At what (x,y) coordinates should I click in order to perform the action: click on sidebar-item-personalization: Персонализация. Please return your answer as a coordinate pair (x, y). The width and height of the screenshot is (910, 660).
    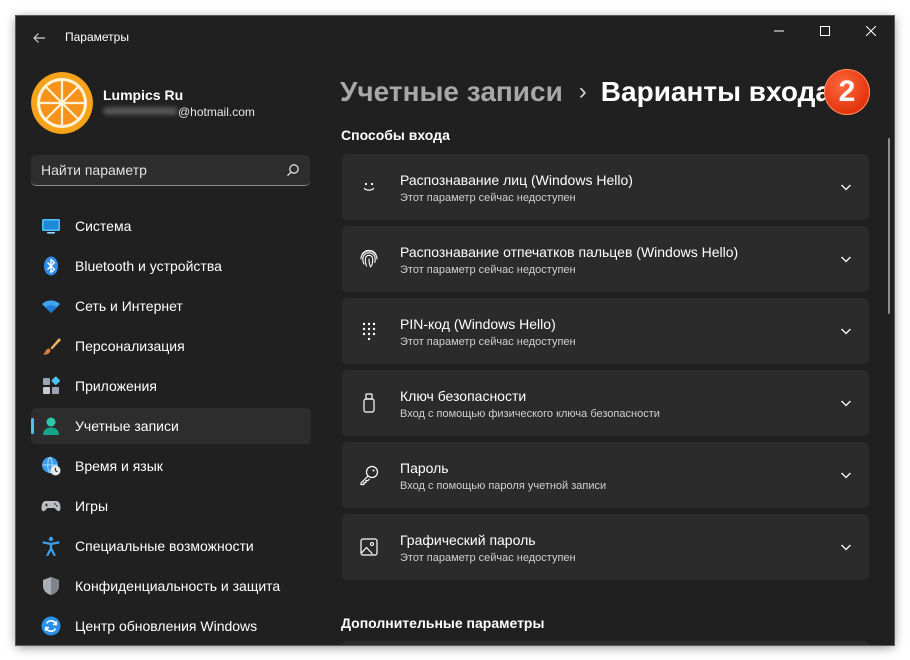
    Looking at the image, I should click on (171, 346).